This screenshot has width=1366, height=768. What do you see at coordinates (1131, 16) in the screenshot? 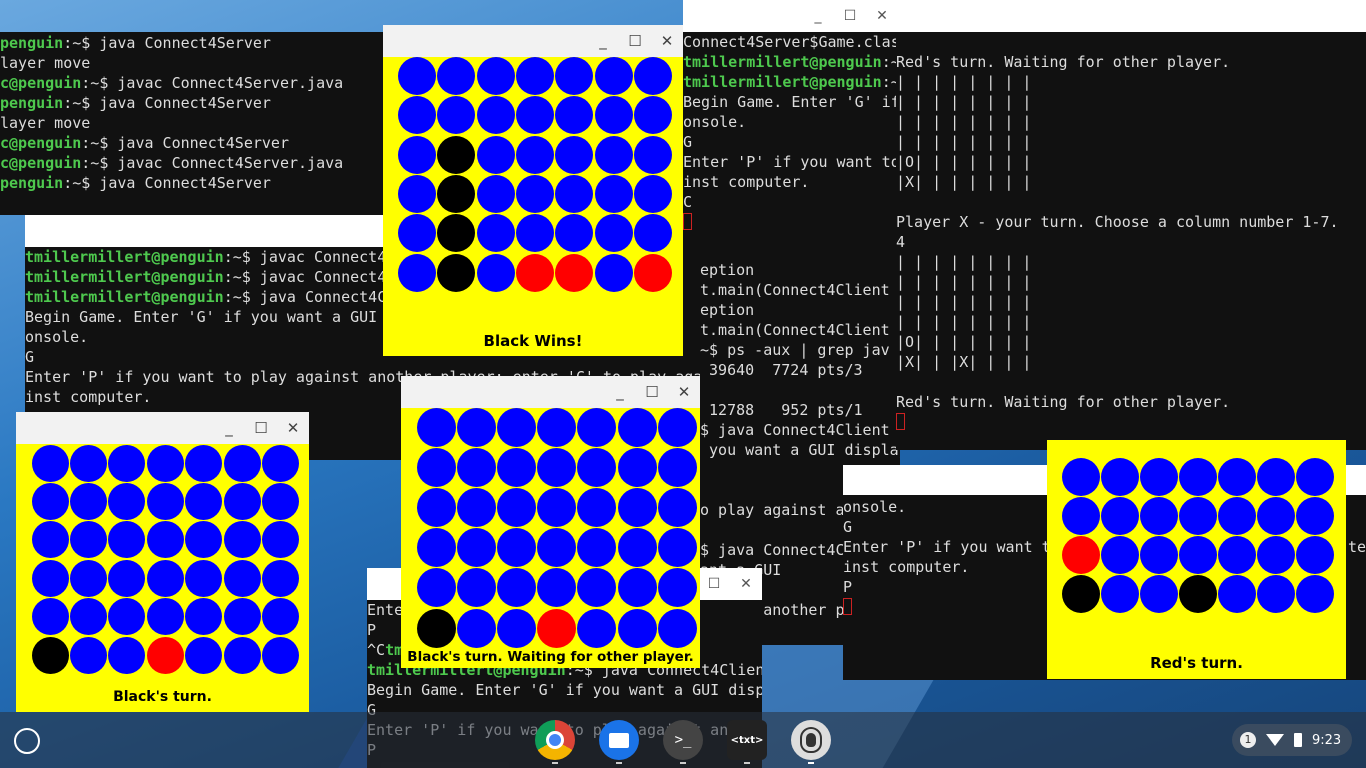
I see `terminal-right-titlebar` at bounding box center [1131, 16].